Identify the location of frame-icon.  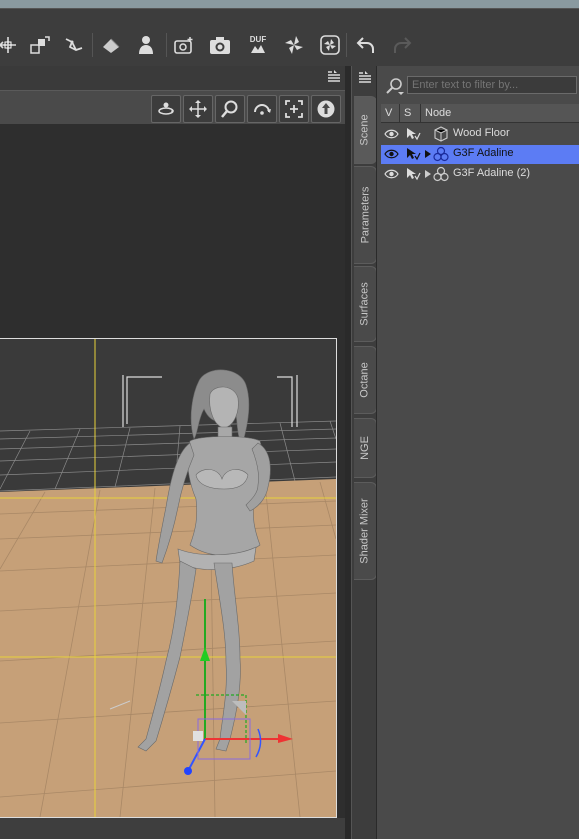
(294, 109).